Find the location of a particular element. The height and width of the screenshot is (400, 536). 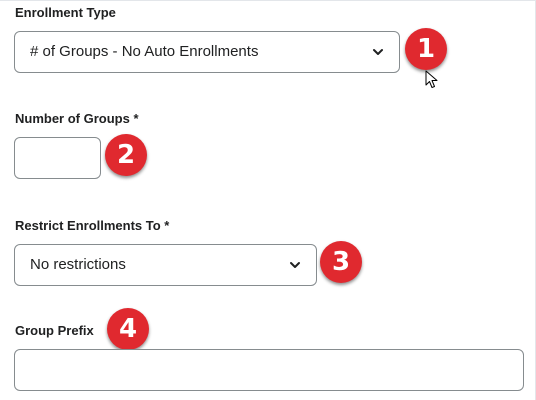

group-prefix-label: Group Prefix is located at coordinates (54, 330).